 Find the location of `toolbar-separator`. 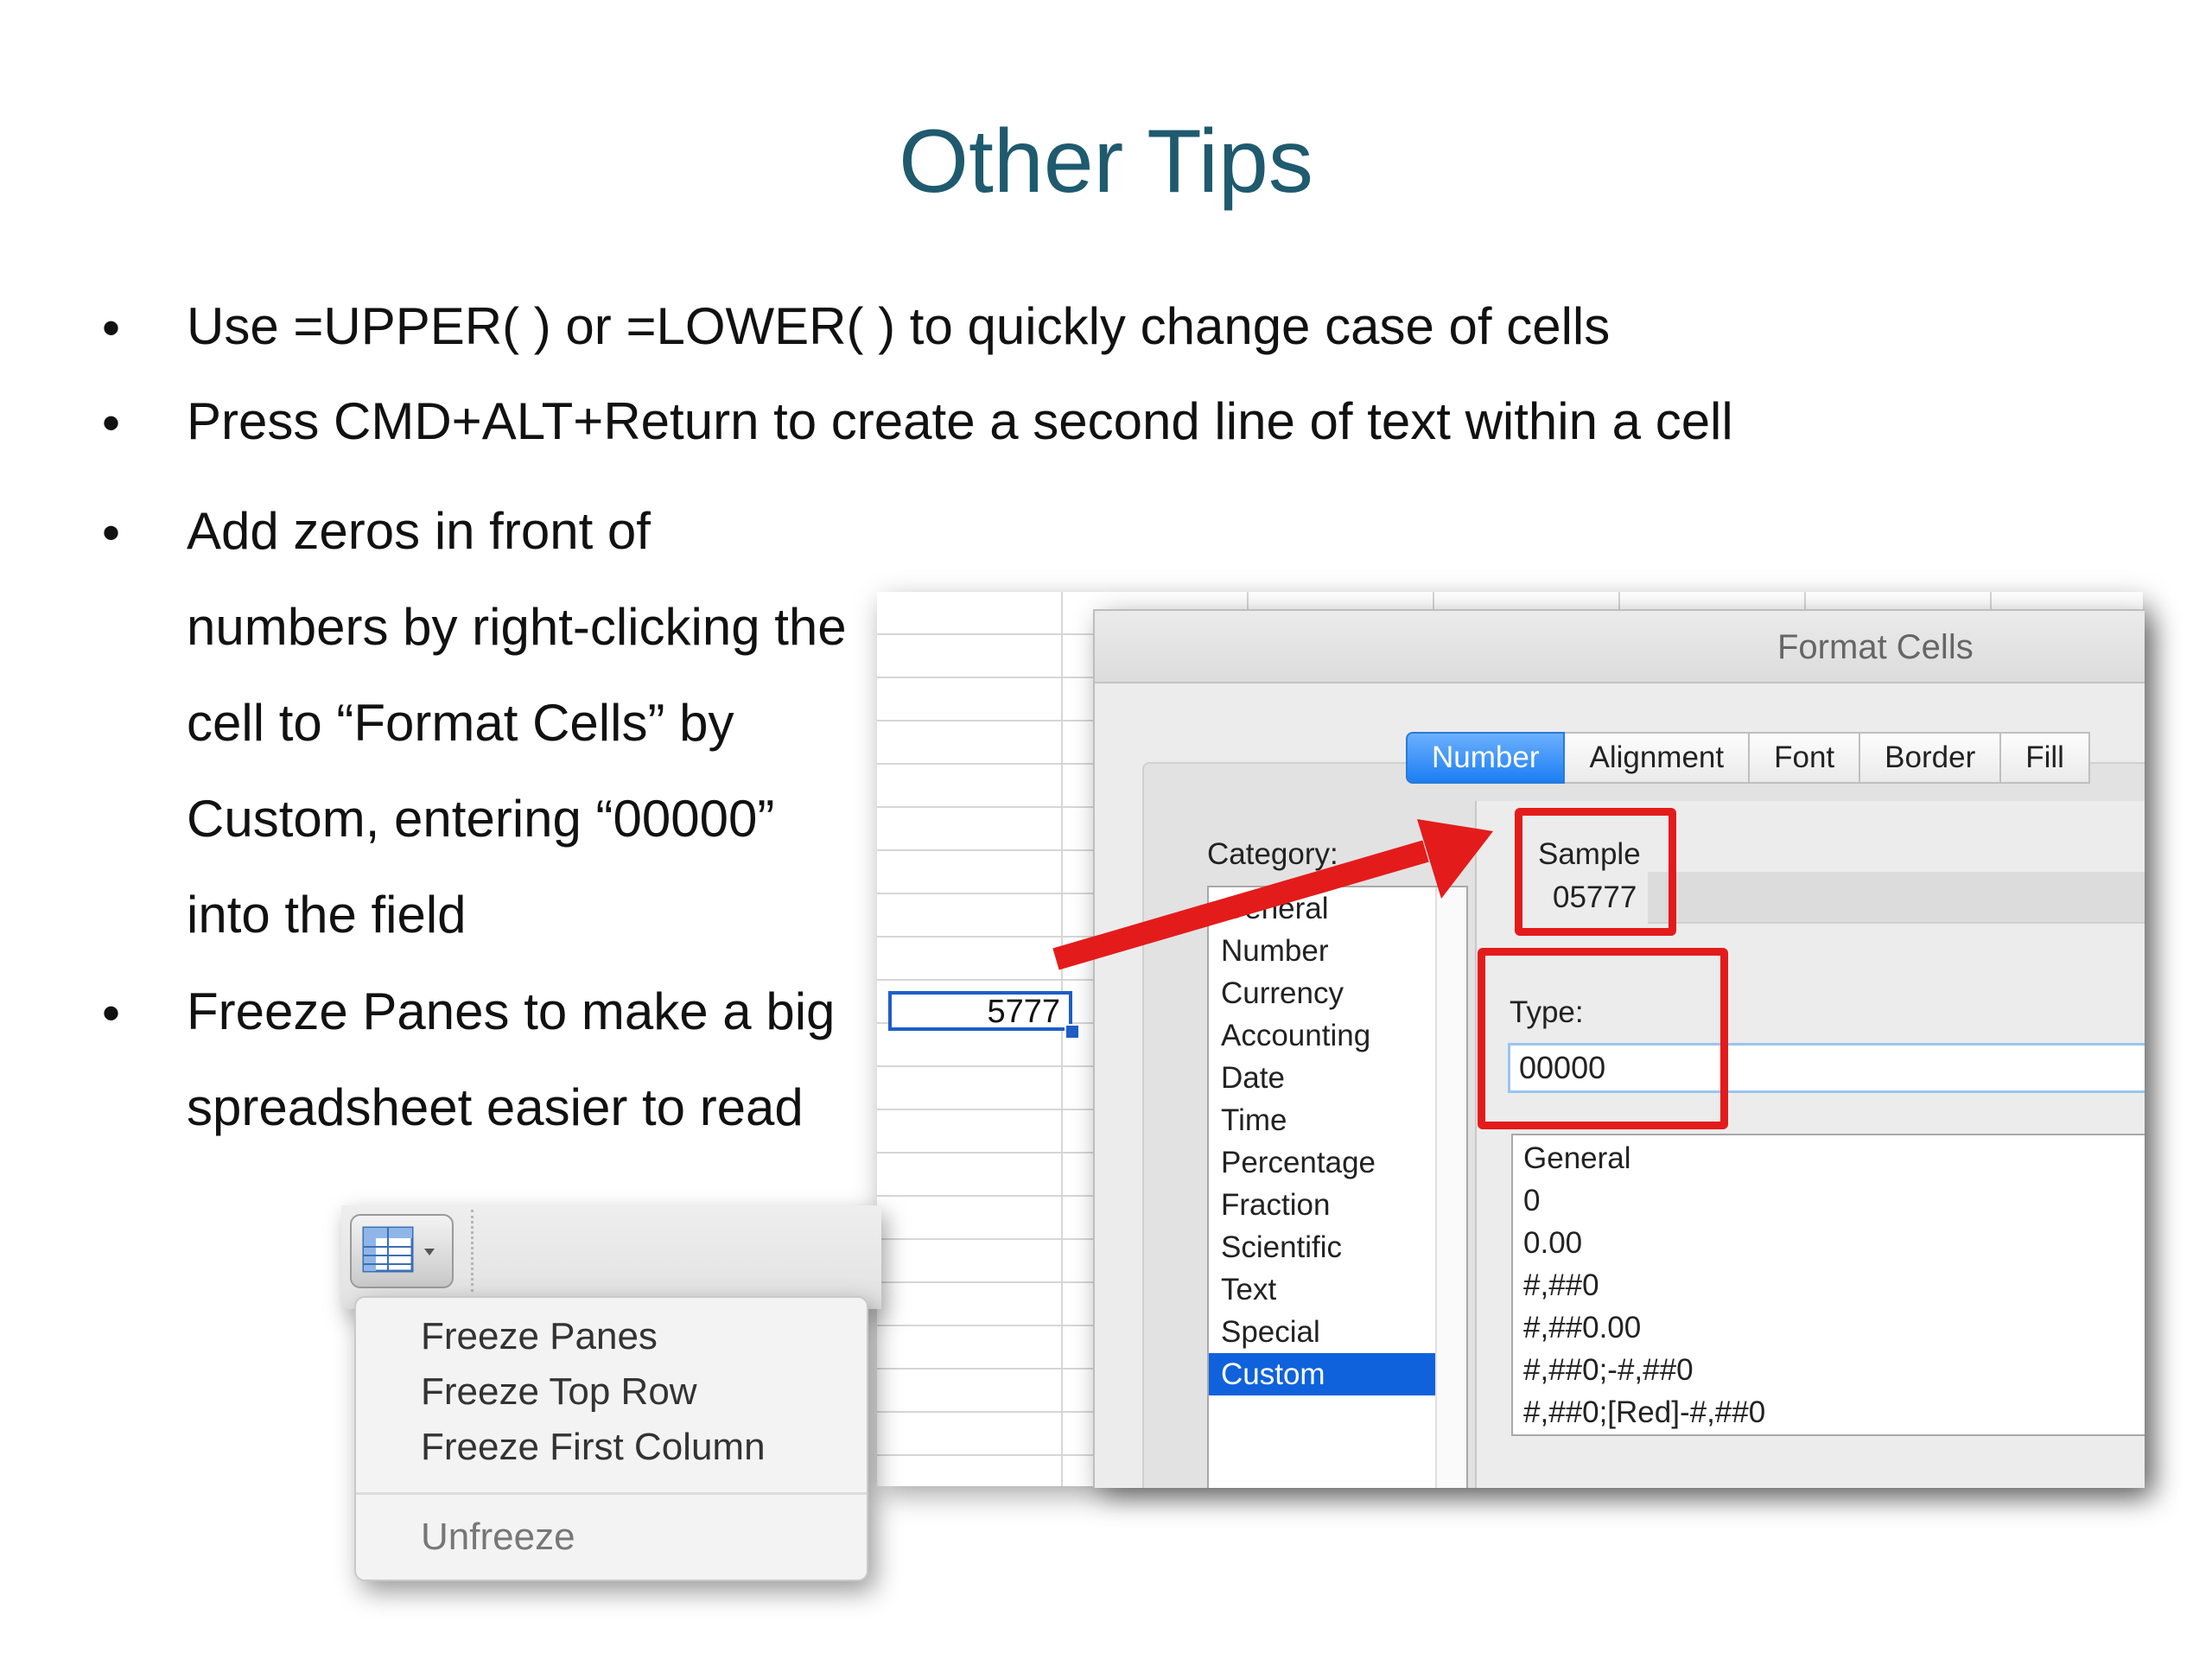

toolbar-separator is located at coordinates (473, 1251).